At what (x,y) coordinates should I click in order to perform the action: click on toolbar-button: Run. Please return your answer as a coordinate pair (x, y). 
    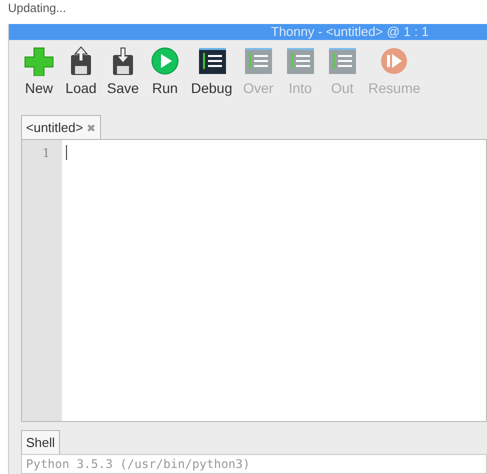
    Looking at the image, I should click on (165, 73).